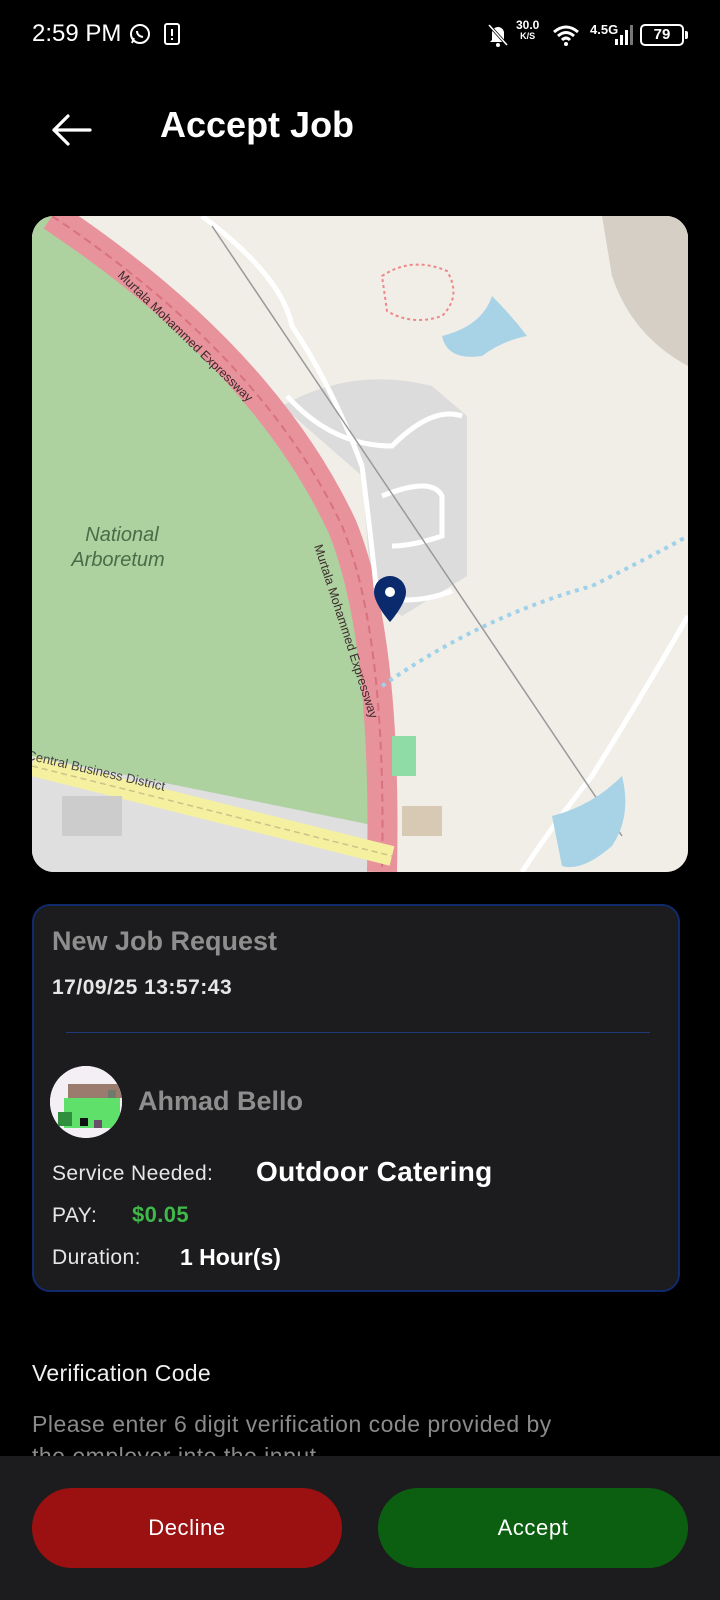  I want to click on network-speed-value: 30.0, so click(528, 25).